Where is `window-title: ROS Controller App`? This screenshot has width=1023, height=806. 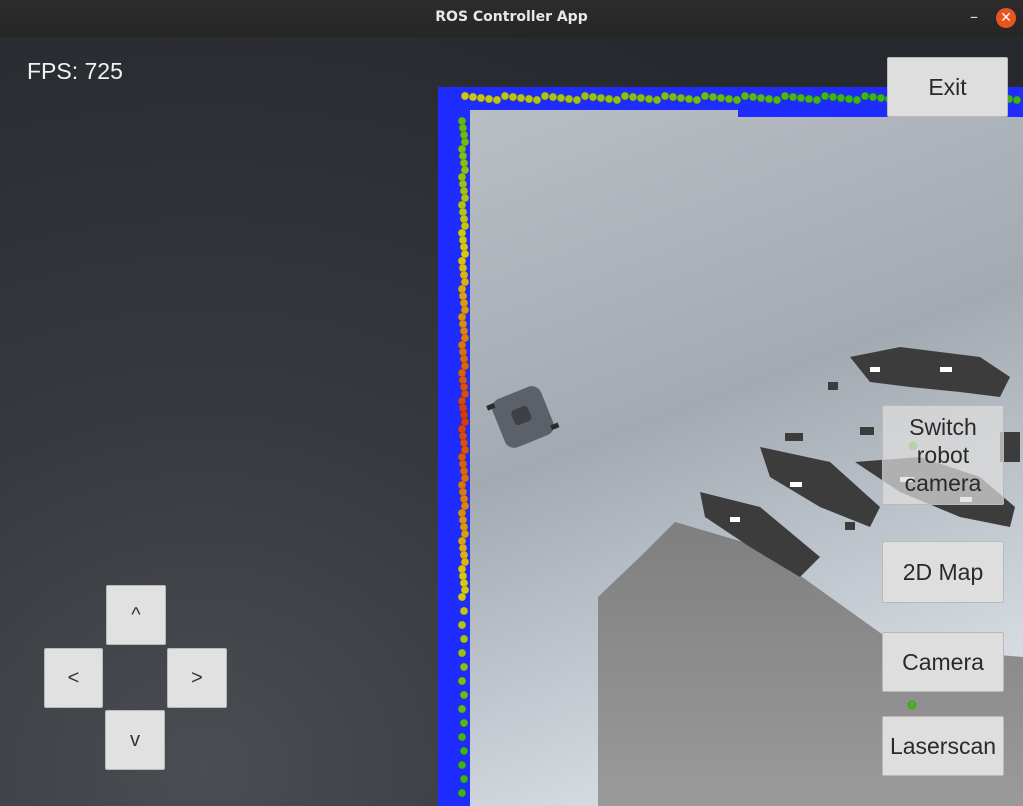 window-title: ROS Controller App is located at coordinates (511, 17).